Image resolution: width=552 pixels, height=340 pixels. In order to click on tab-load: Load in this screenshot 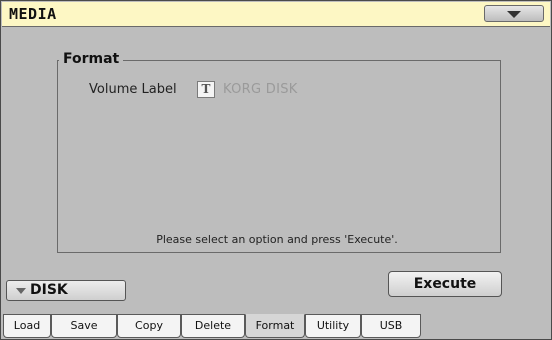, I will do `click(27, 326)`.